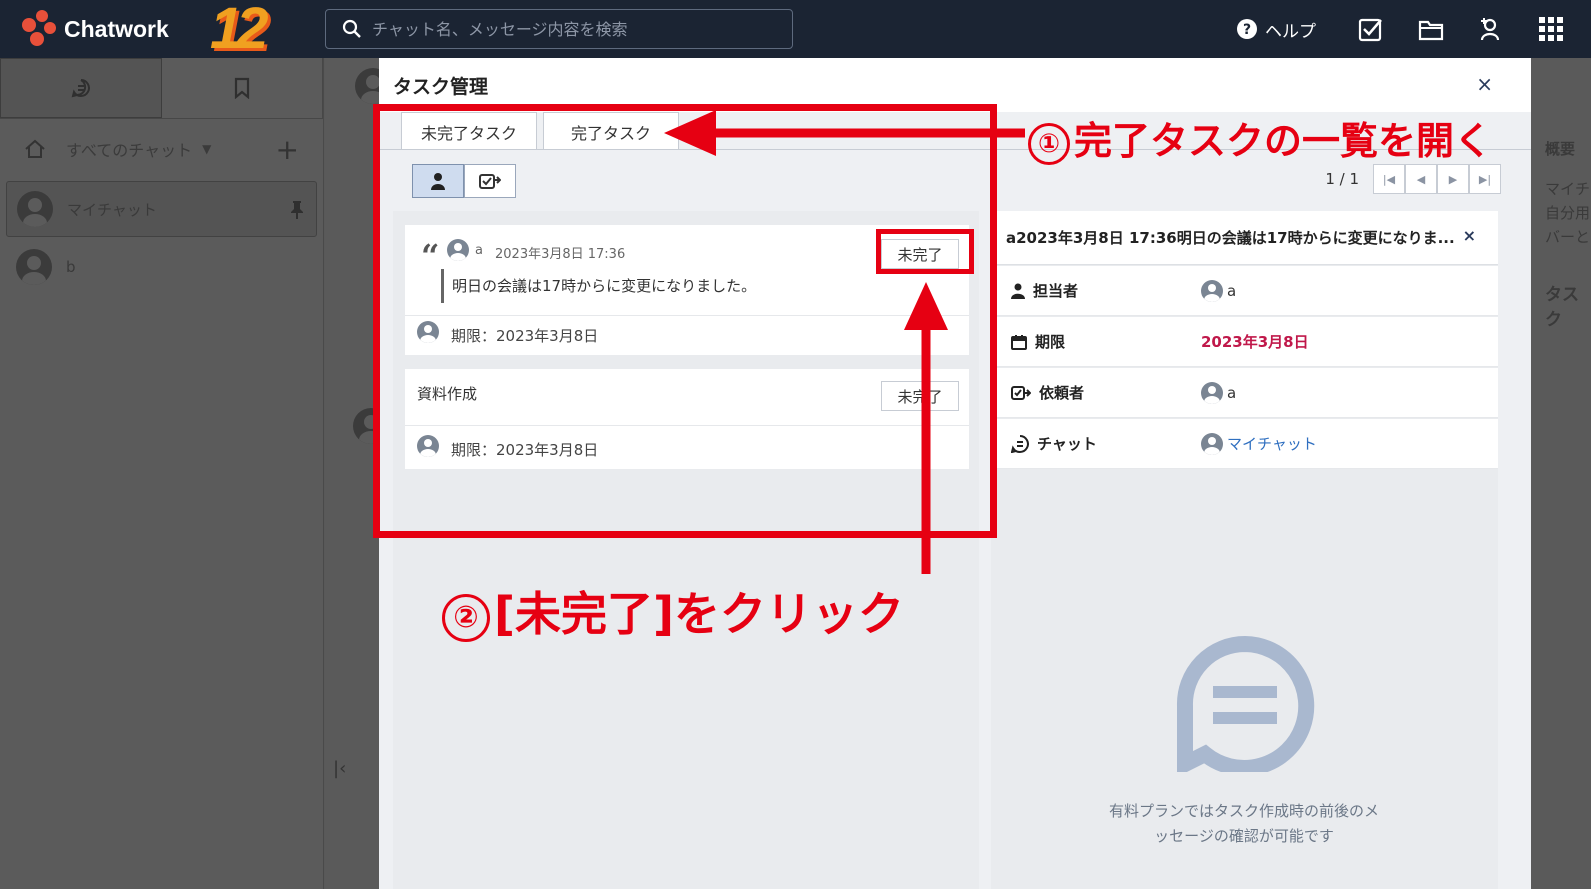  Describe the element at coordinates (1018, 291) in the screenshot. I see `person-icon` at that location.